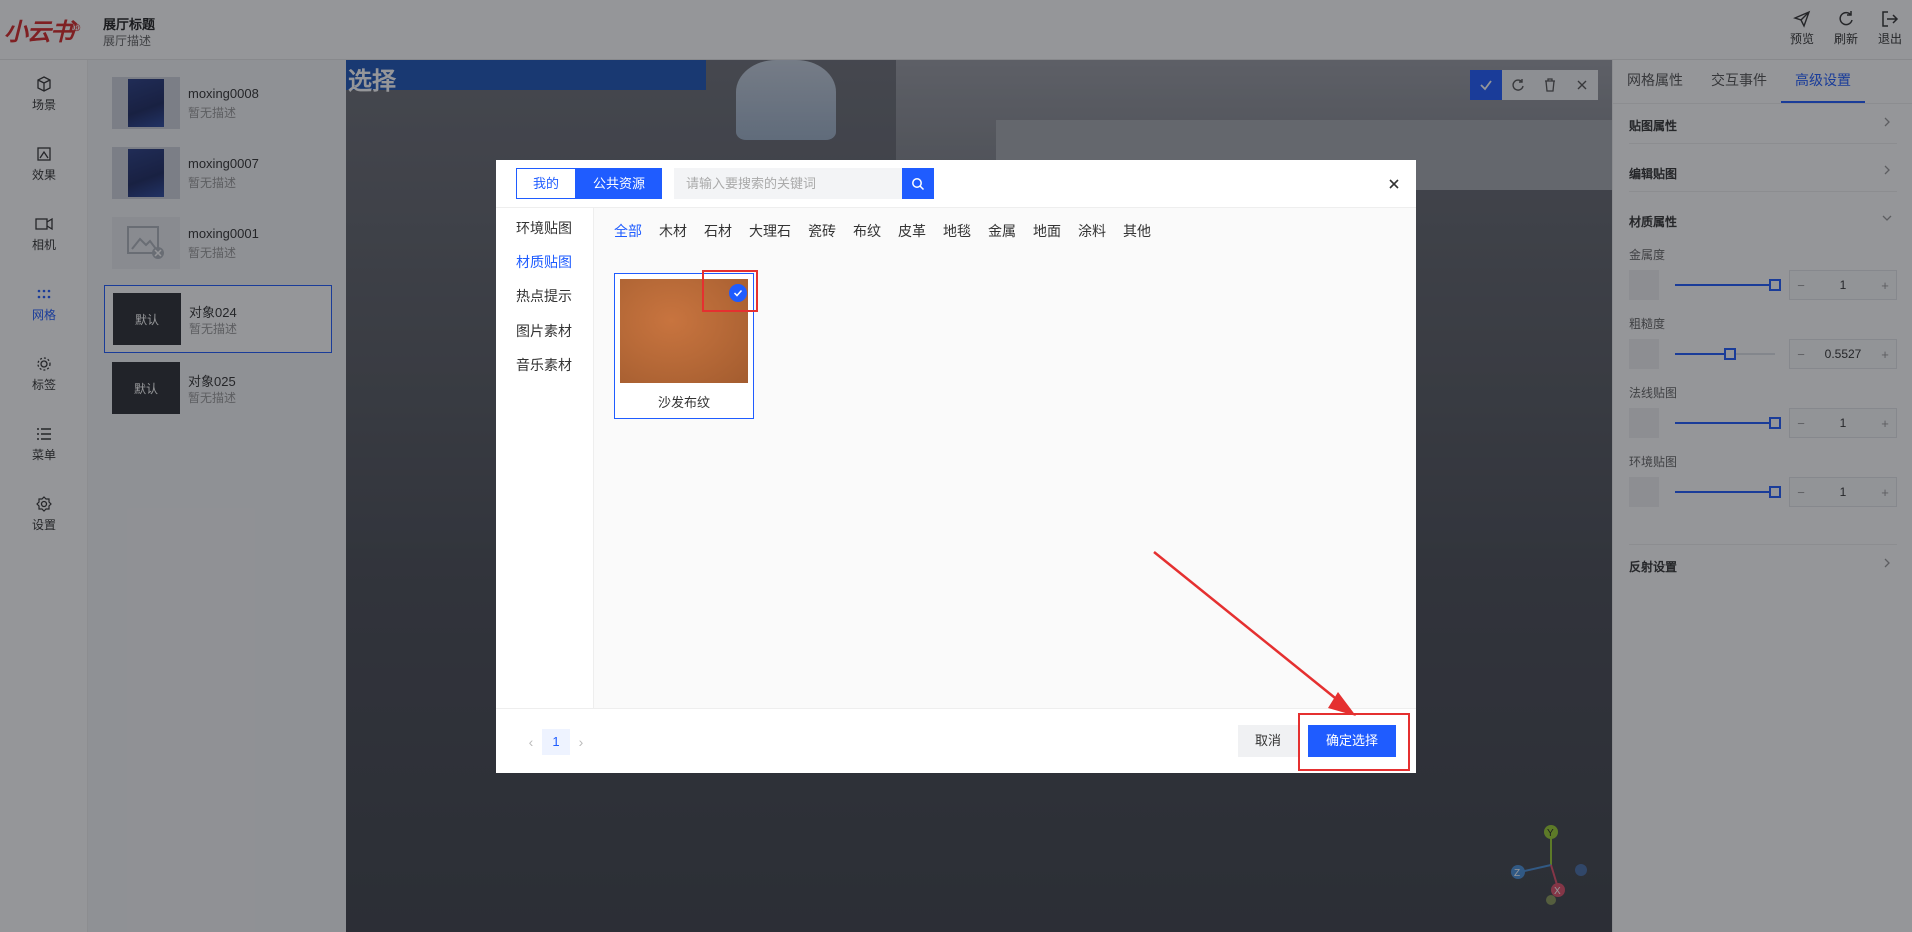 This screenshot has height=932, width=1912. Describe the element at coordinates (956, 740) in the screenshot. I see `dialog-footer: ‹ 1 › 取消 确定选择` at that location.